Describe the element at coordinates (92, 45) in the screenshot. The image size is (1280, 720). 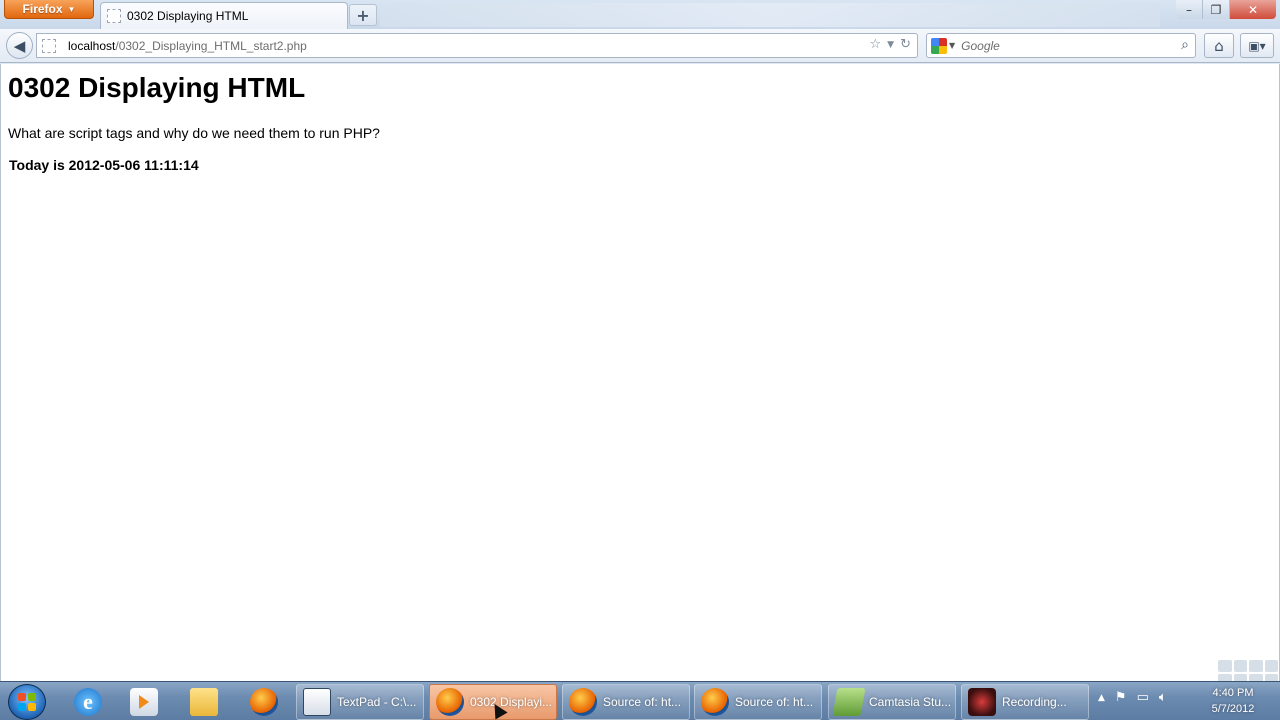
I see `url-host: localhost` at that location.